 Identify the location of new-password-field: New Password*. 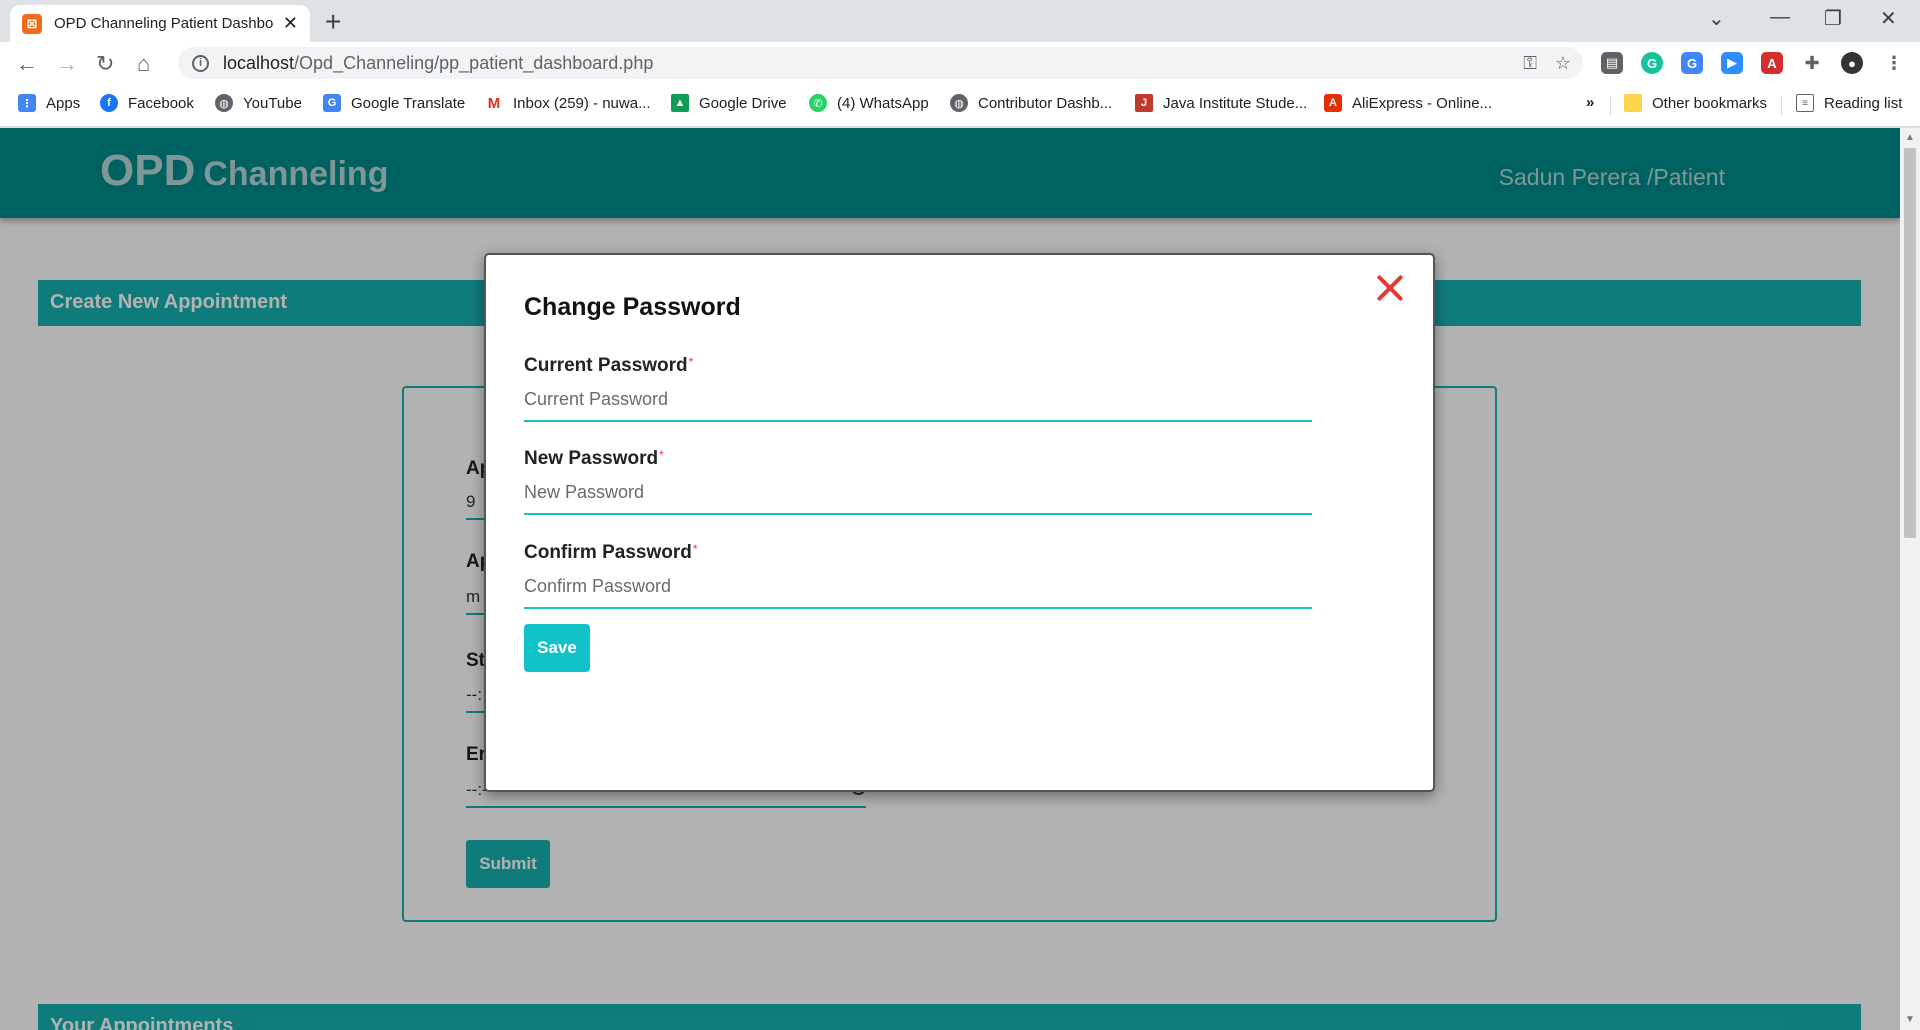
(918, 481).